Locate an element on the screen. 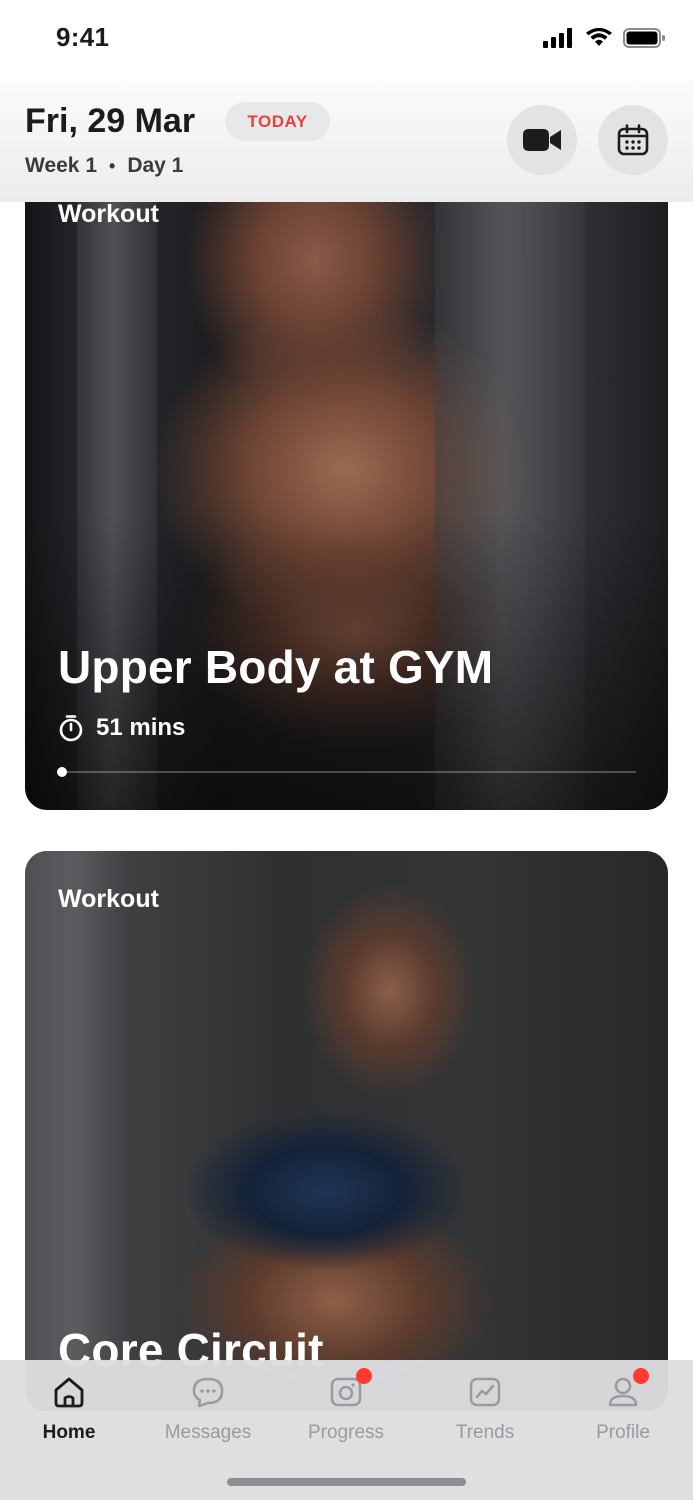 This screenshot has height=1500, width=693. battery-icon is located at coordinates (644, 38).